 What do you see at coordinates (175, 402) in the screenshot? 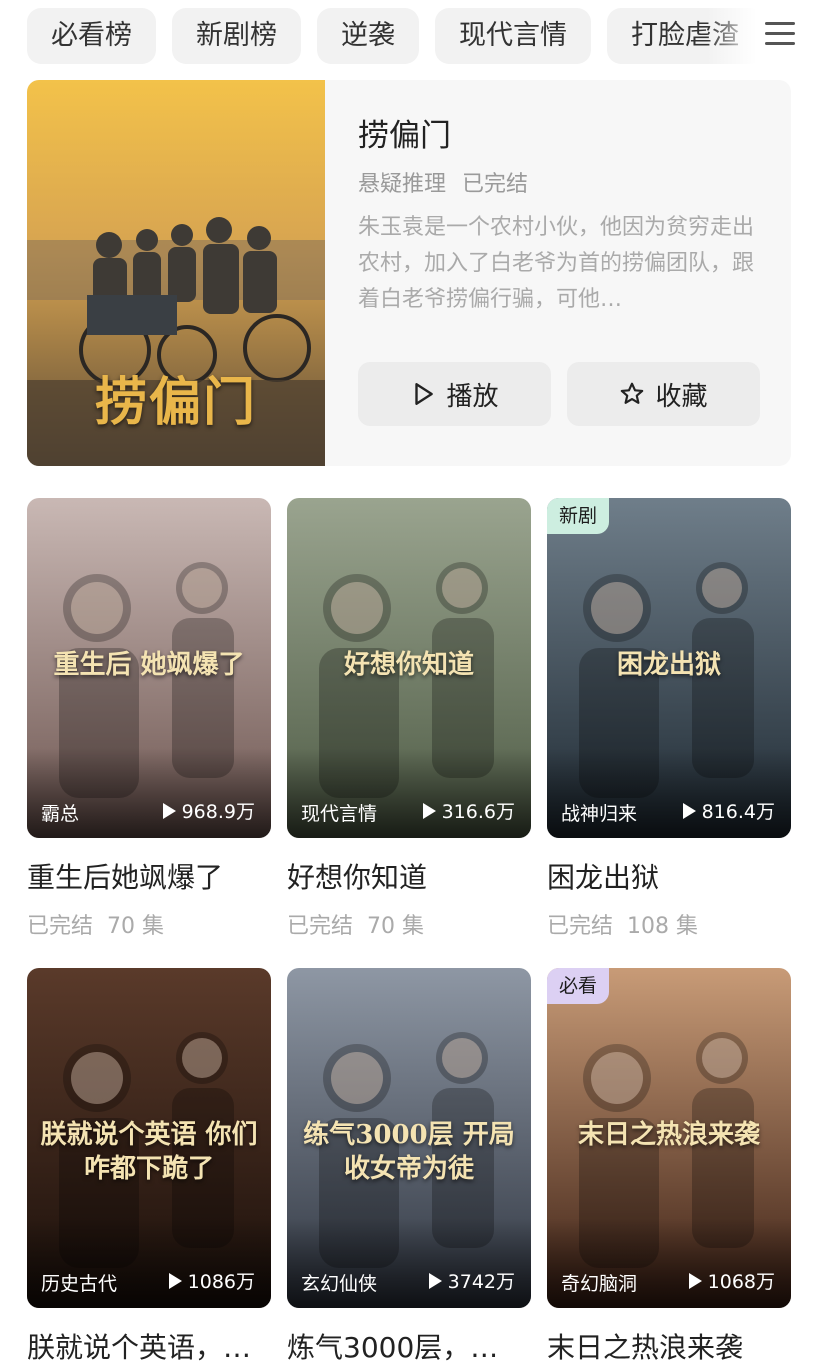
I see `featured-poster-title: 捞偏门` at bounding box center [175, 402].